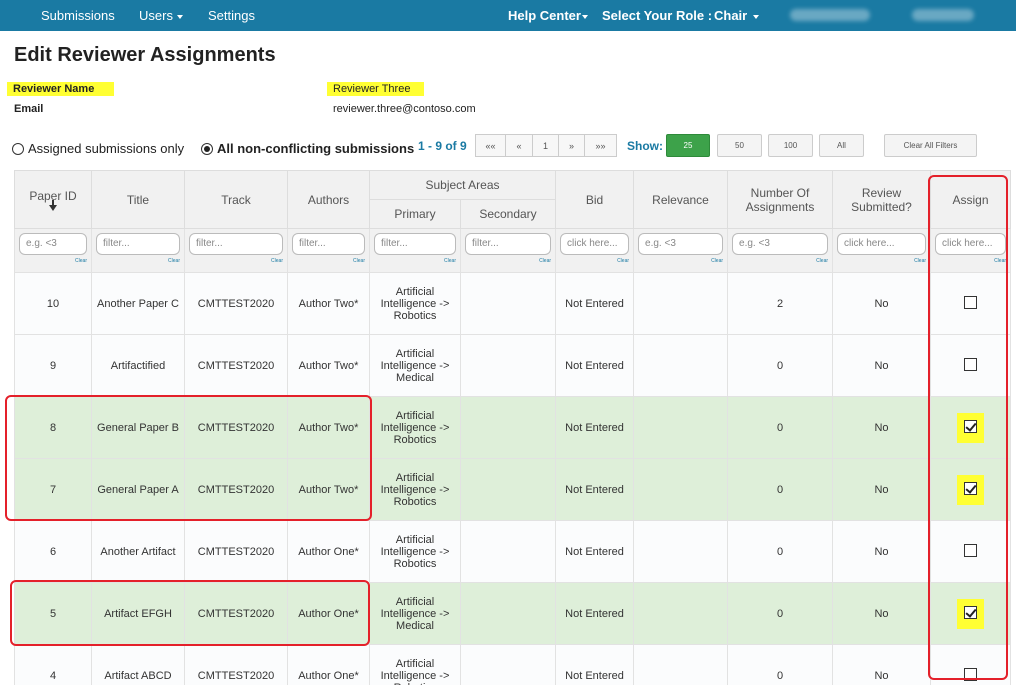 The height and width of the screenshot is (685, 1016). What do you see at coordinates (415, 214) in the screenshot?
I see `header-primary: Primary` at bounding box center [415, 214].